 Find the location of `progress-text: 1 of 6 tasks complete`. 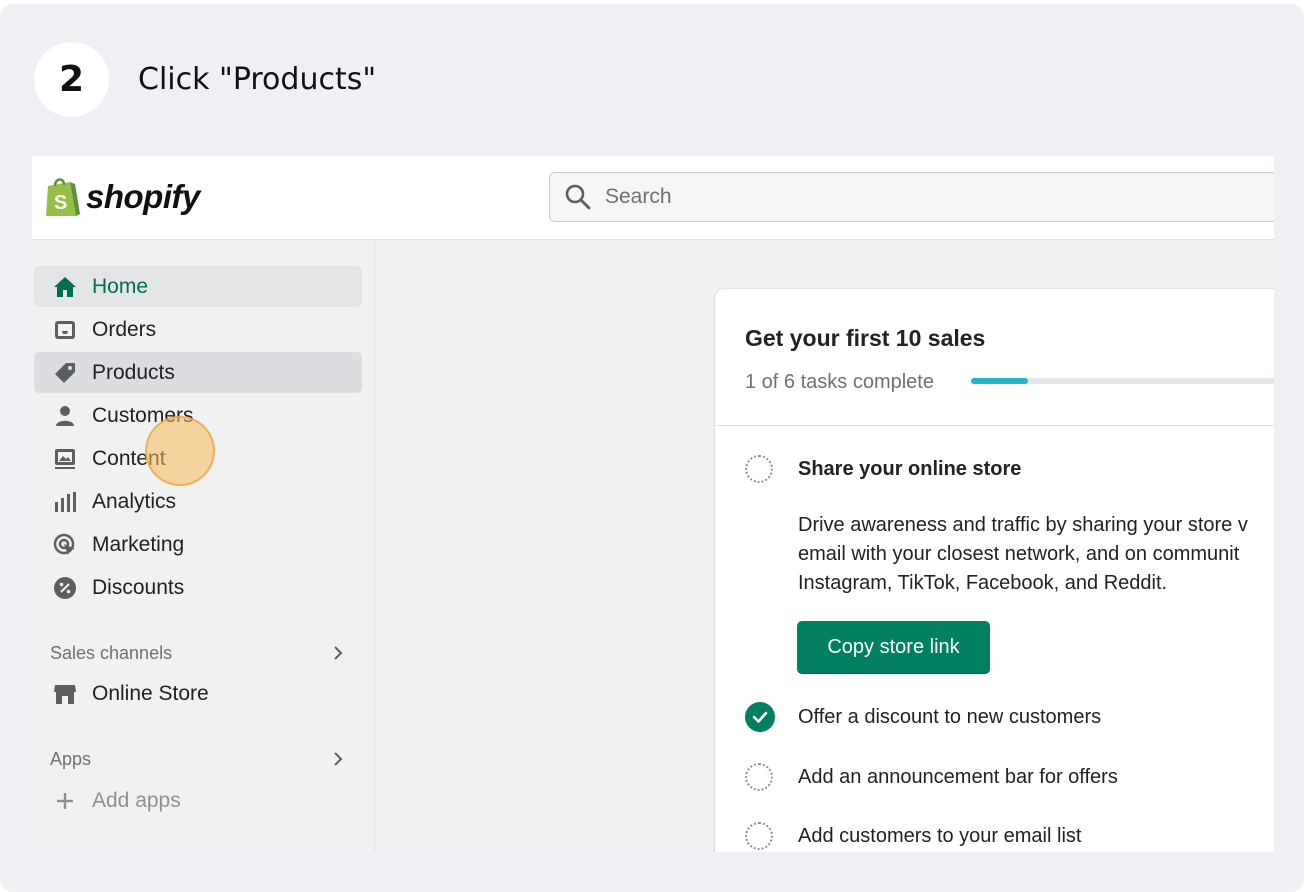

progress-text: 1 of 6 tasks complete is located at coordinates (839, 382).